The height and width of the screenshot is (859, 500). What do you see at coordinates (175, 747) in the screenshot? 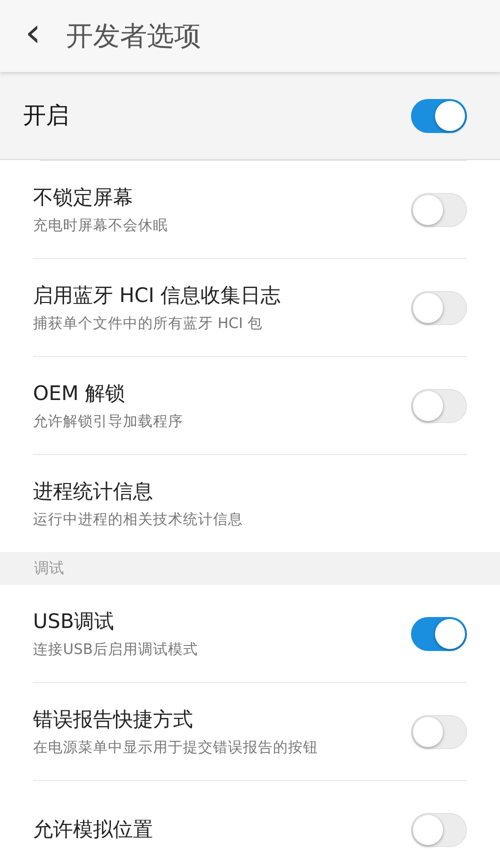
I see `setting-description: 在电源菜单中显示用于提交错误报告的按钮` at bounding box center [175, 747].